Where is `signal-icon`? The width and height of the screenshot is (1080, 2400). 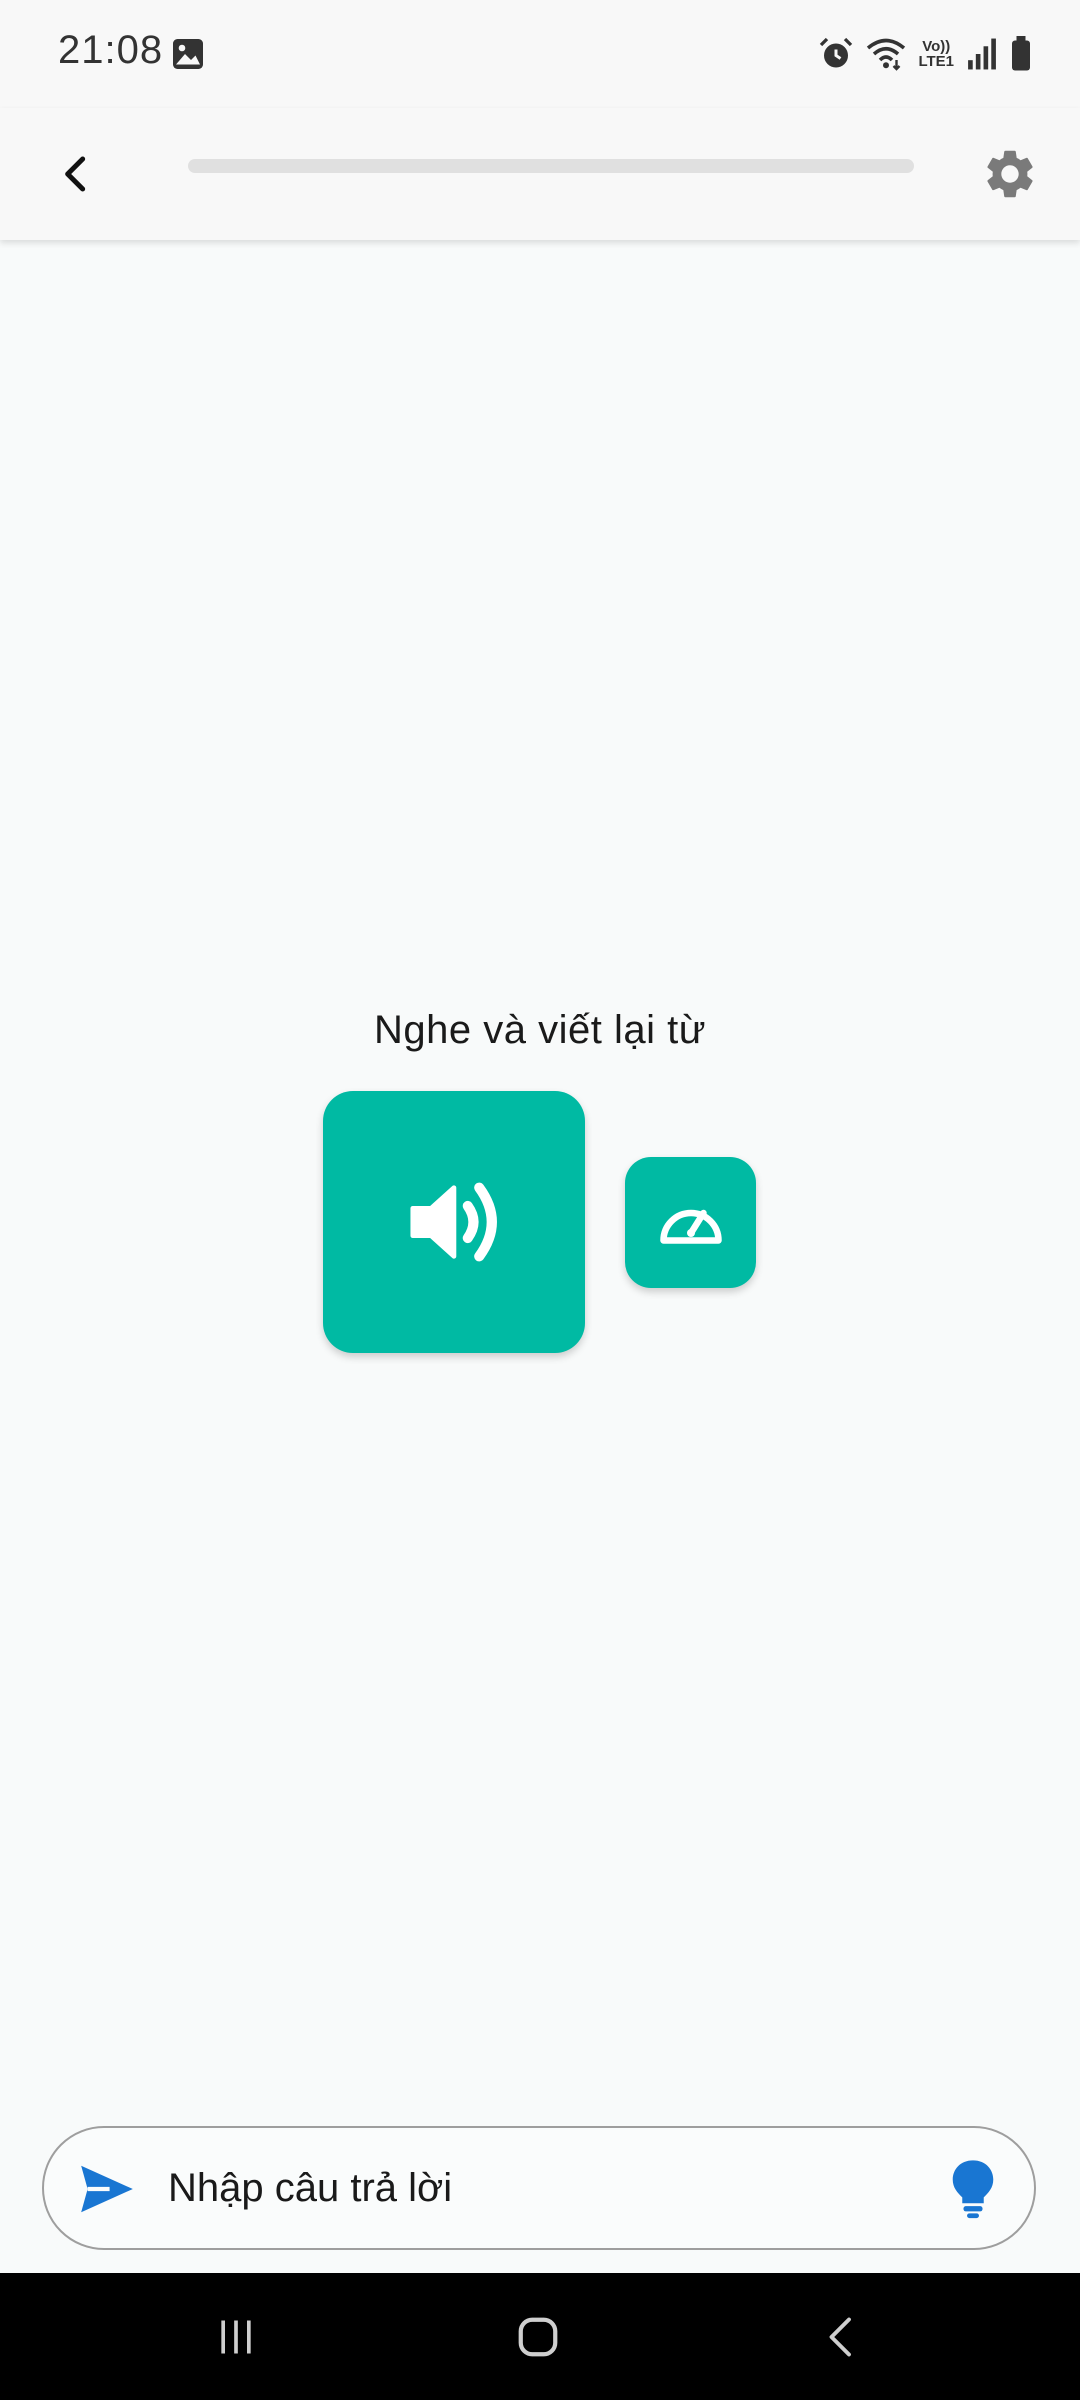 signal-icon is located at coordinates (982, 54).